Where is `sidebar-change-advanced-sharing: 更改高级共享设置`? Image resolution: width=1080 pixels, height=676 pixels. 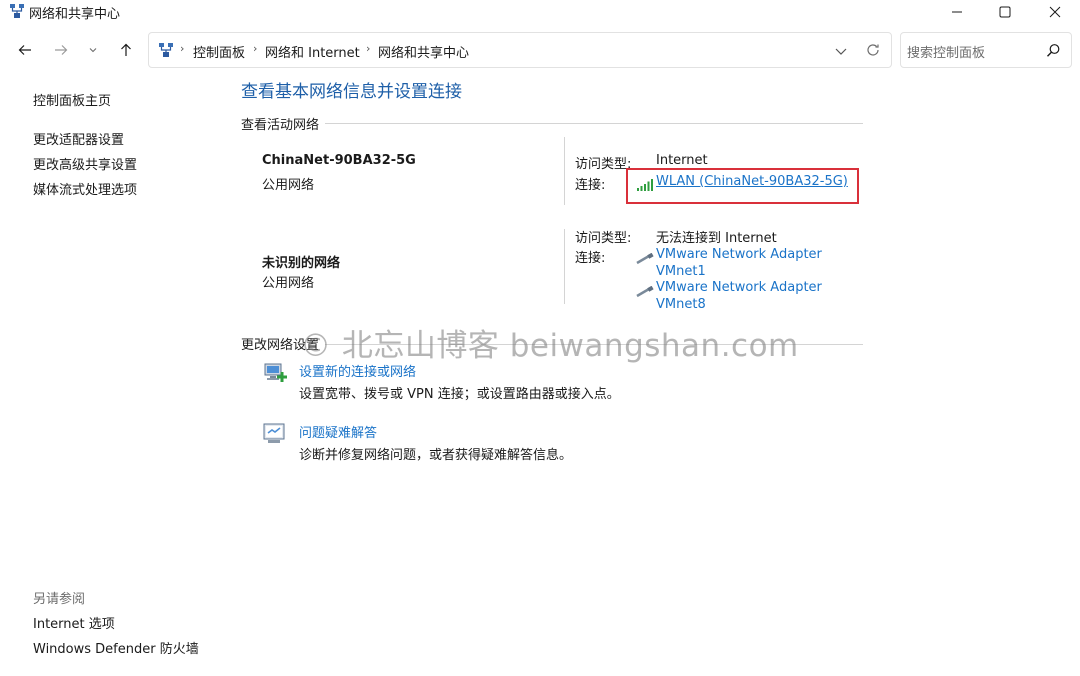
sidebar-change-advanced-sharing: 更改高级共享设置 is located at coordinates (85, 163).